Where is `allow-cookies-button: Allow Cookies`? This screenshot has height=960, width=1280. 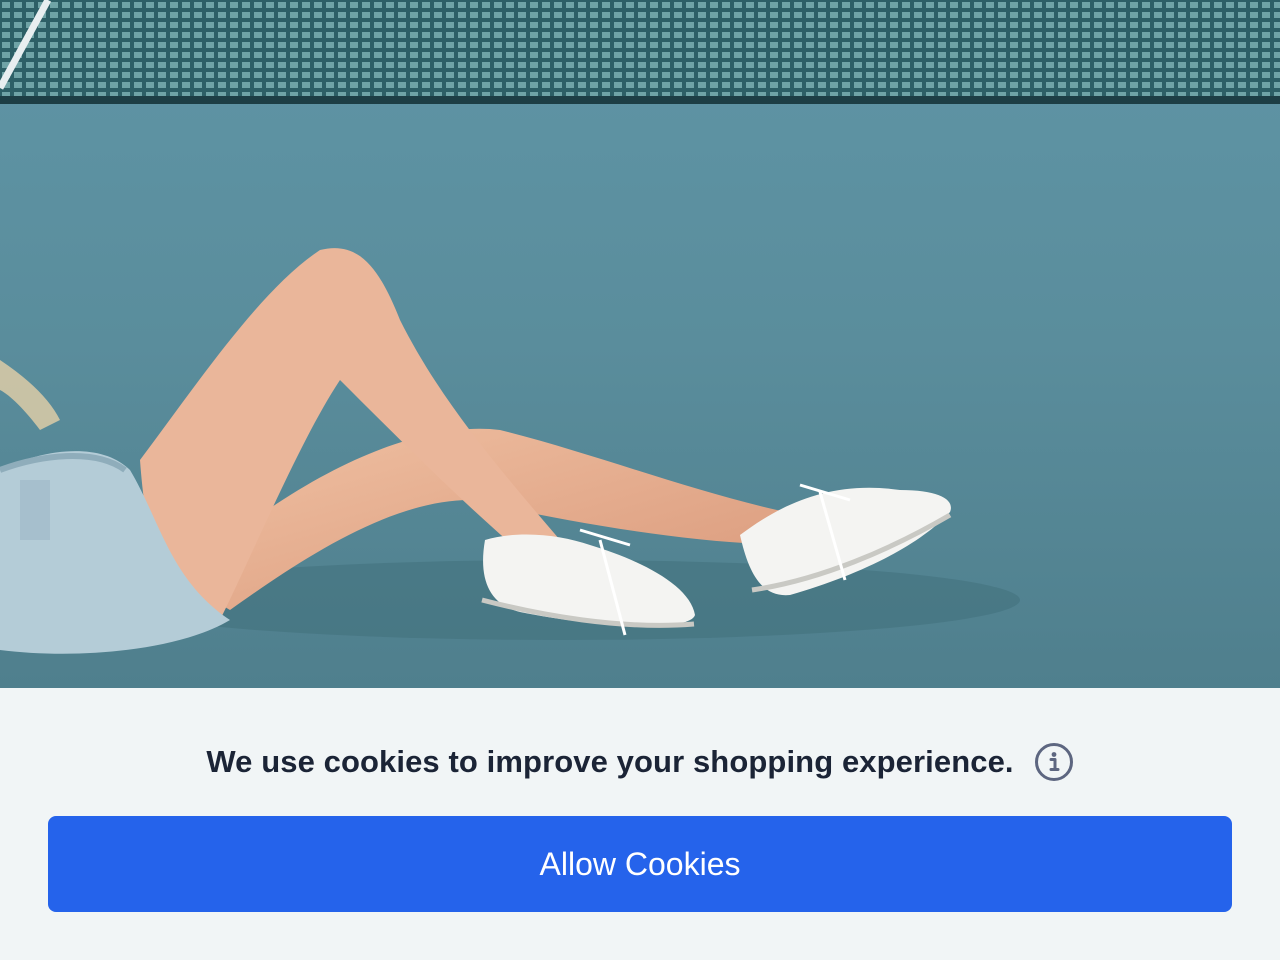
allow-cookies-button: Allow Cookies is located at coordinates (640, 864).